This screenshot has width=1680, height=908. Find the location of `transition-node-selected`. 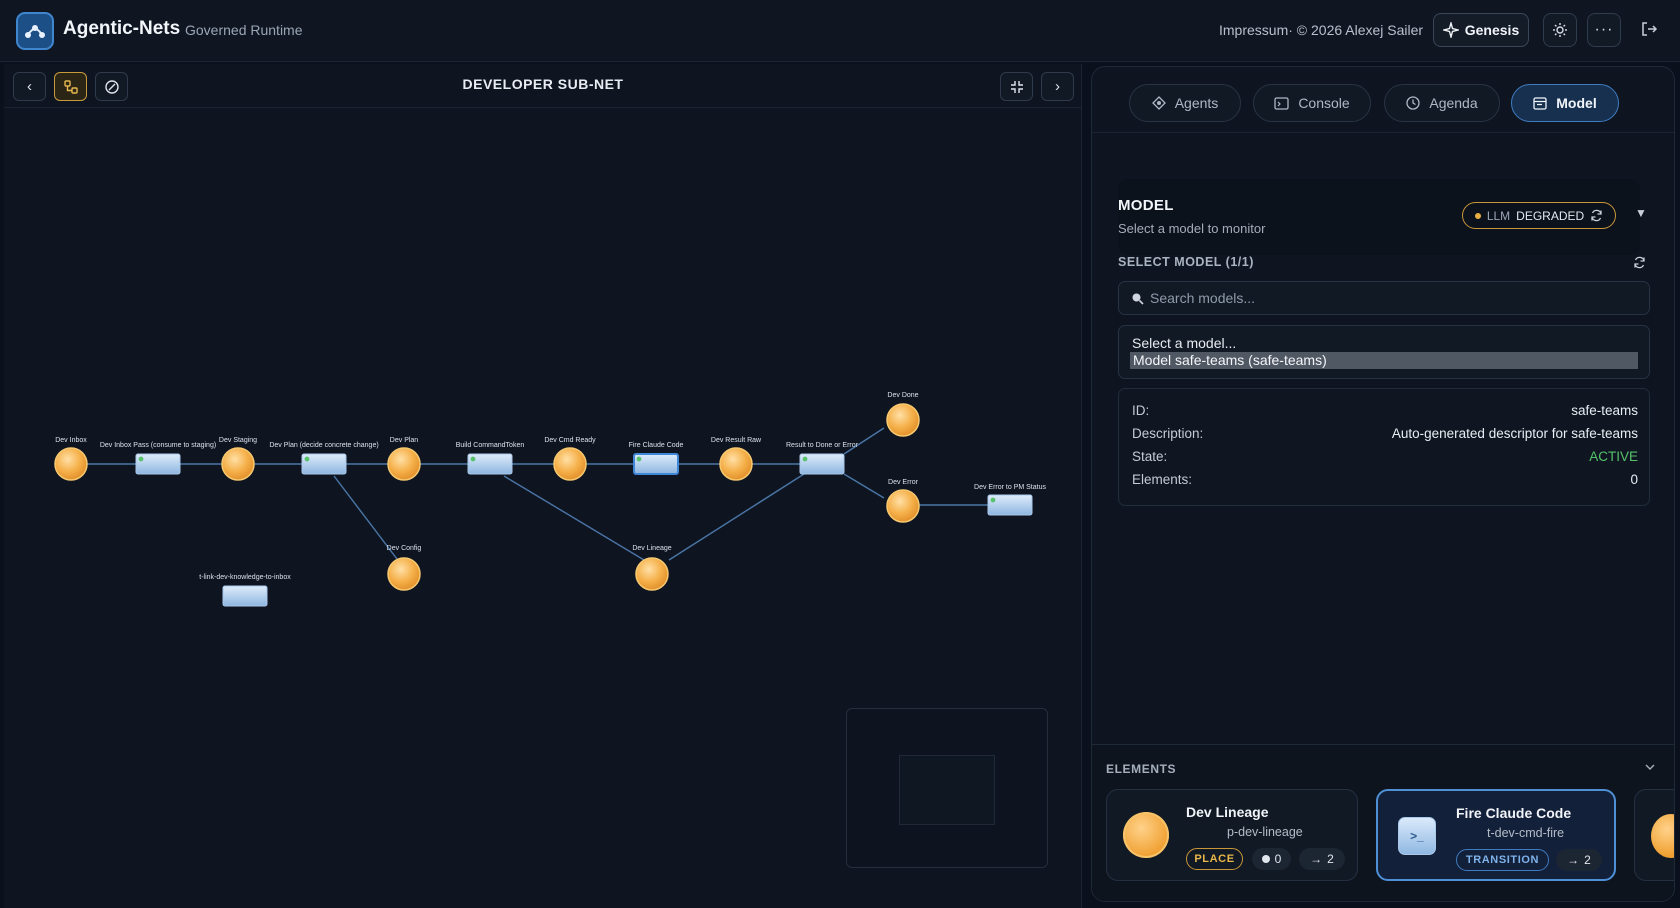

transition-node-selected is located at coordinates (656, 464).